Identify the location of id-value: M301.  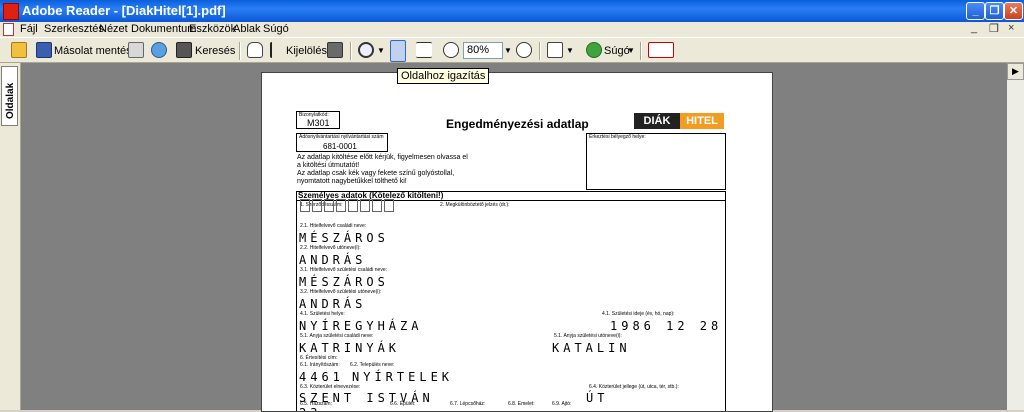
(318, 123).